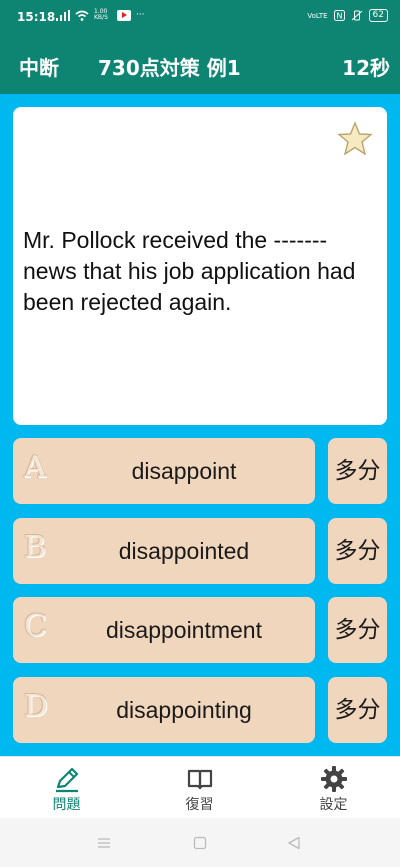  I want to click on book-icon, so click(199, 779).